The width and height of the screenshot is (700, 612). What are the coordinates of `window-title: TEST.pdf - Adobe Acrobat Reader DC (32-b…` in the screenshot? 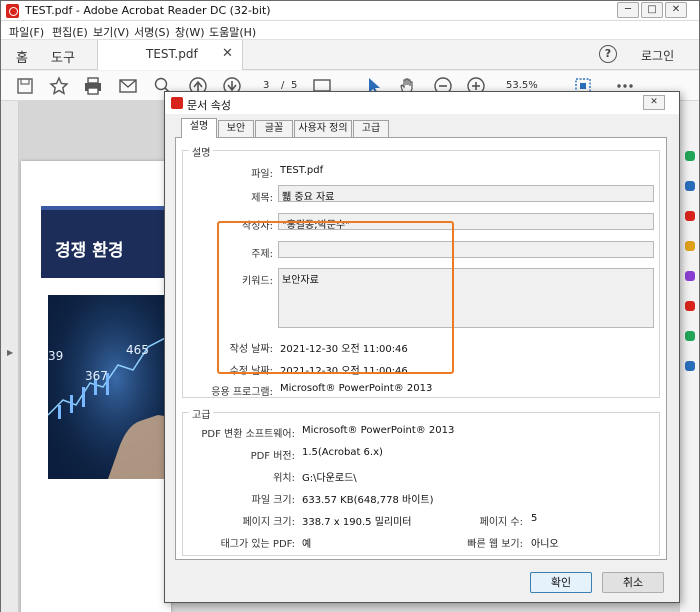 It's located at (148, 10).